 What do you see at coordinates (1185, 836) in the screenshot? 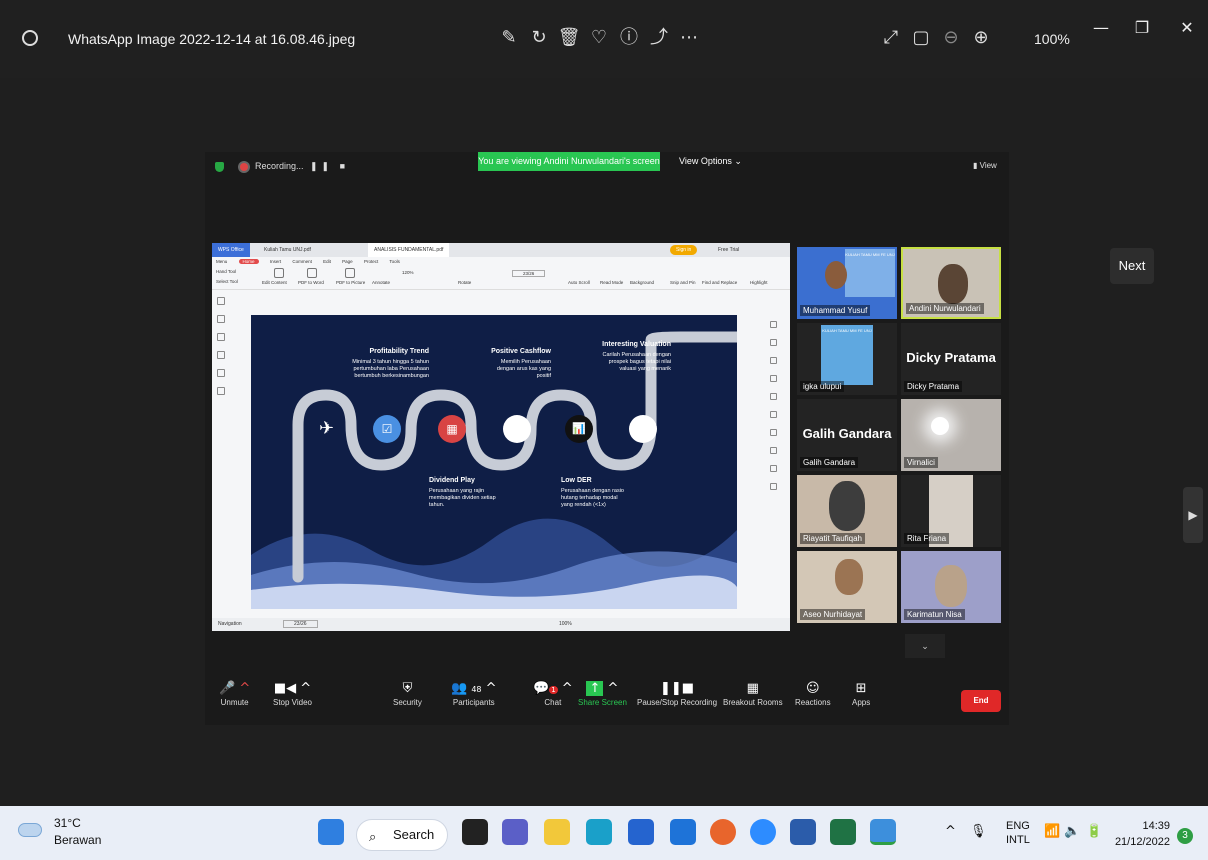
I see `notification-badge: 3` at bounding box center [1185, 836].